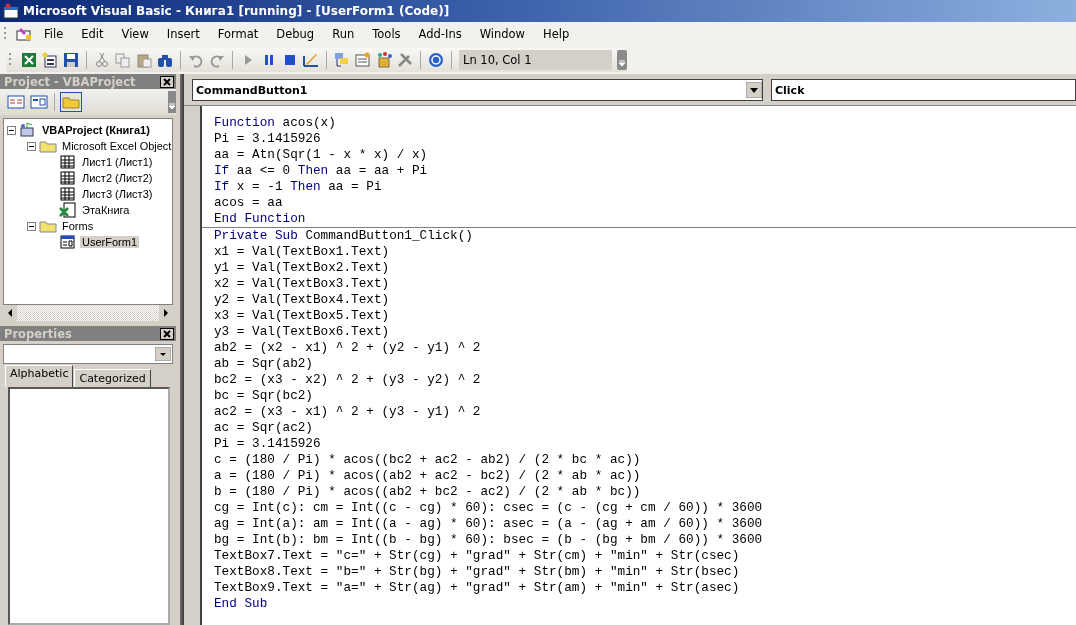 Image resolution: width=1076 pixels, height=625 pixels. I want to click on code-line: cg = Int(c): cm = Int((c - cg) * 60): csec = (c - (cg + cm / 60)) * 3600, so click(489, 508).